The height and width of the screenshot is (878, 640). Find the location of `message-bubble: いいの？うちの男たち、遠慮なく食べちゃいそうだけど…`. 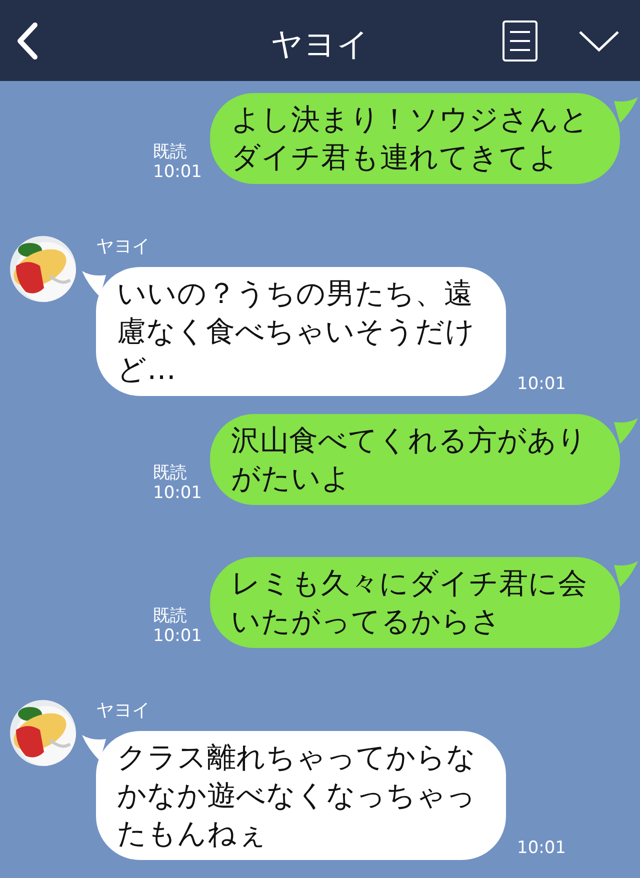

message-bubble: いいの？うちの男たち、遠慮なく食べちゃいそうだけど… is located at coordinates (301, 331).